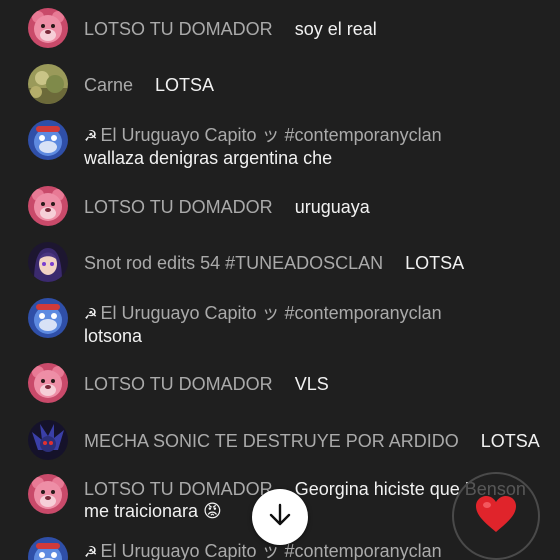  Describe the element at coordinates (332, 207) in the screenshot. I see `message-text: uruguaya` at that location.